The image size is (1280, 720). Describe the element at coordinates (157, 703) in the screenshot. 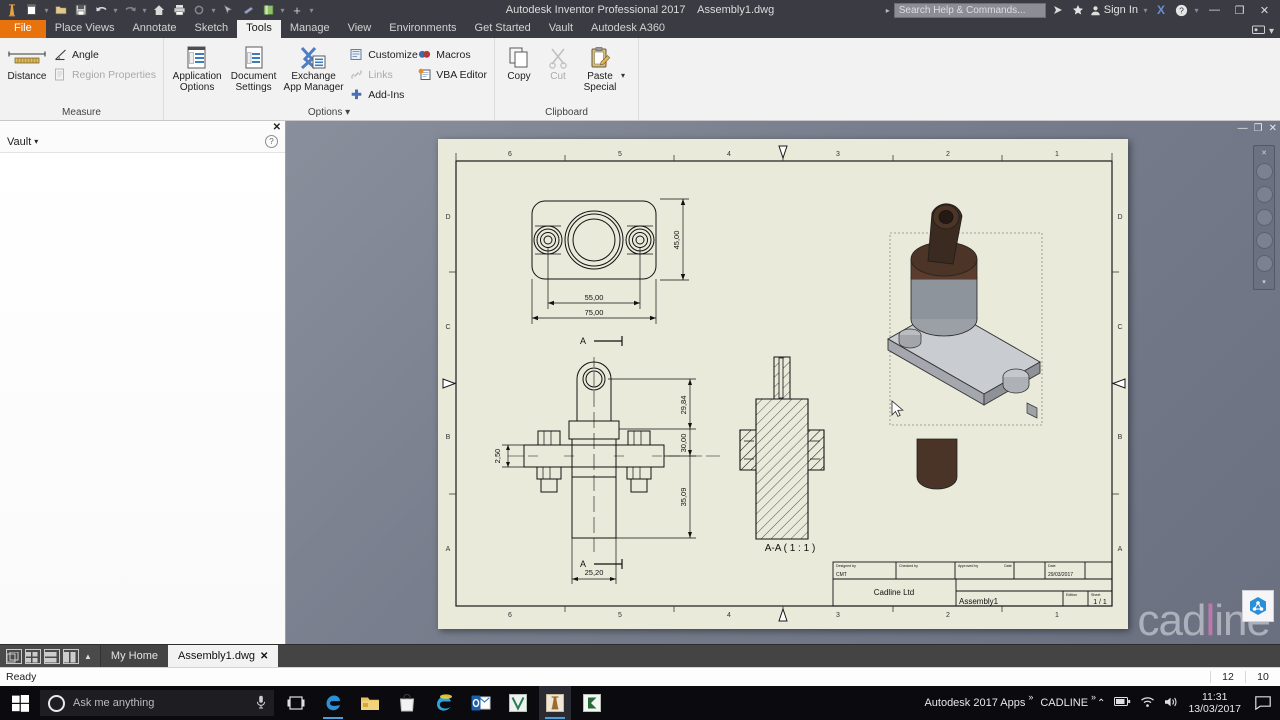

I see `search-taskbar-input: Ask me anything` at that location.